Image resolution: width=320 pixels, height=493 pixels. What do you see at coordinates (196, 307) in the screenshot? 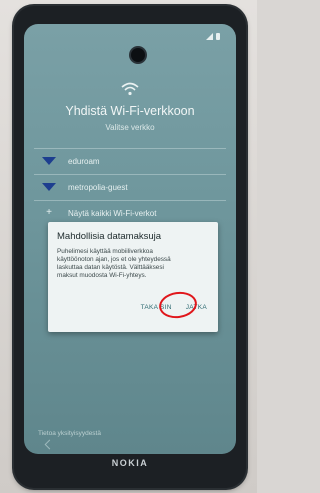
I see `continue-button: JATKA` at bounding box center [196, 307].